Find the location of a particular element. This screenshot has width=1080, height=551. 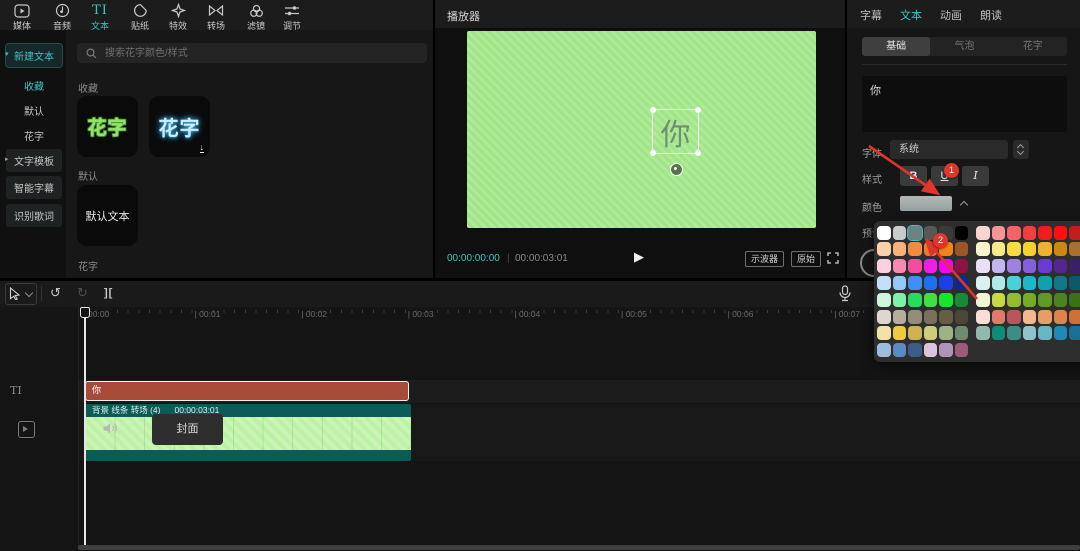

split-button: ][ is located at coordinates (108, 293).